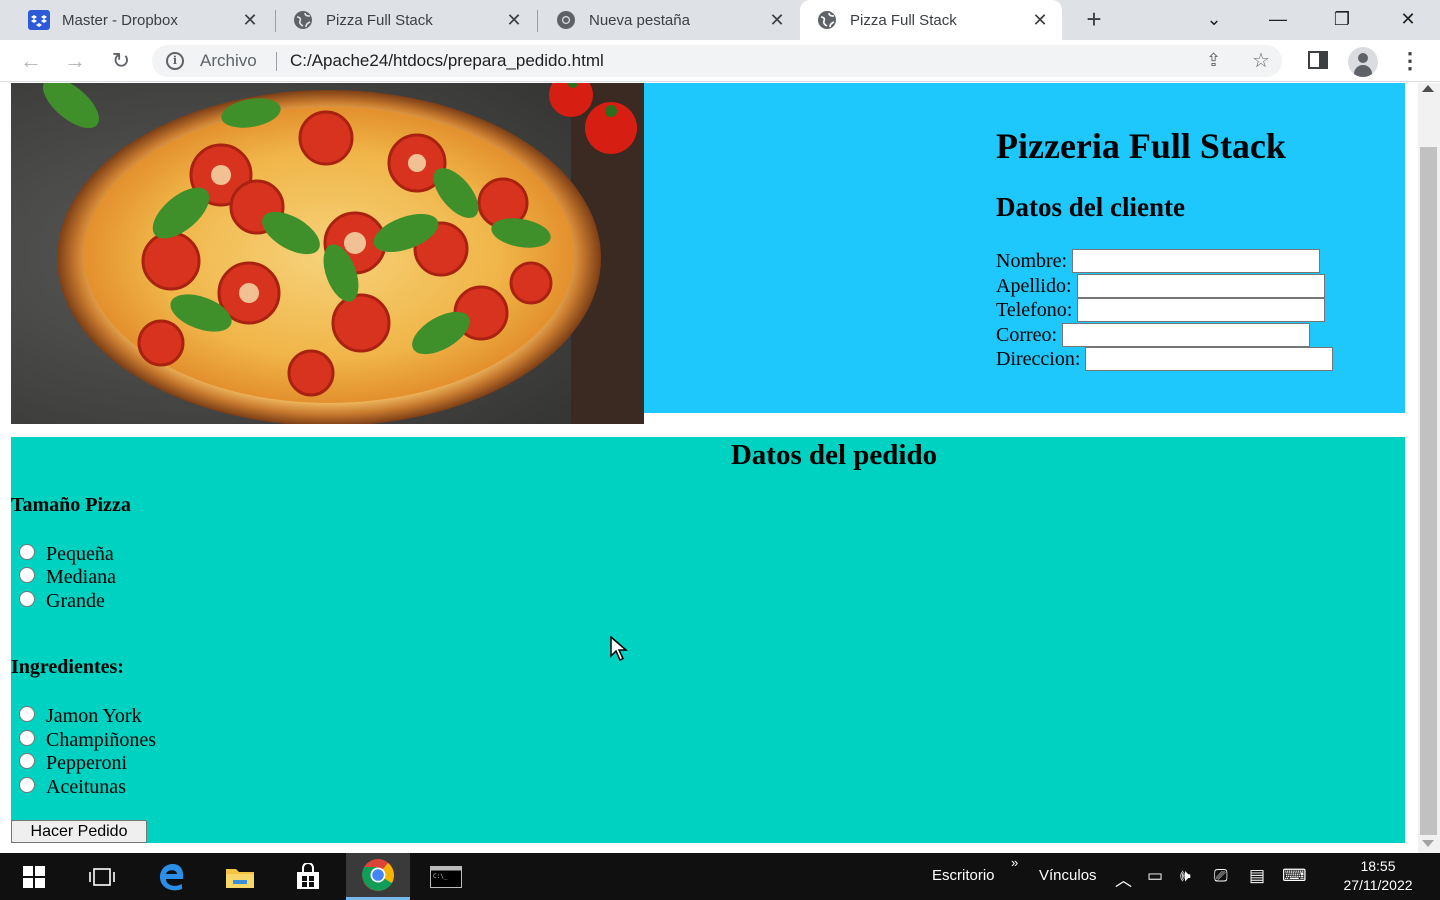 This screenshot has height=900, width=1440. What do you see at coordinates (963, 875) in the screenshot?
I see `escritorio-toolbar: Escritorio` at bounding box center [963, 875].